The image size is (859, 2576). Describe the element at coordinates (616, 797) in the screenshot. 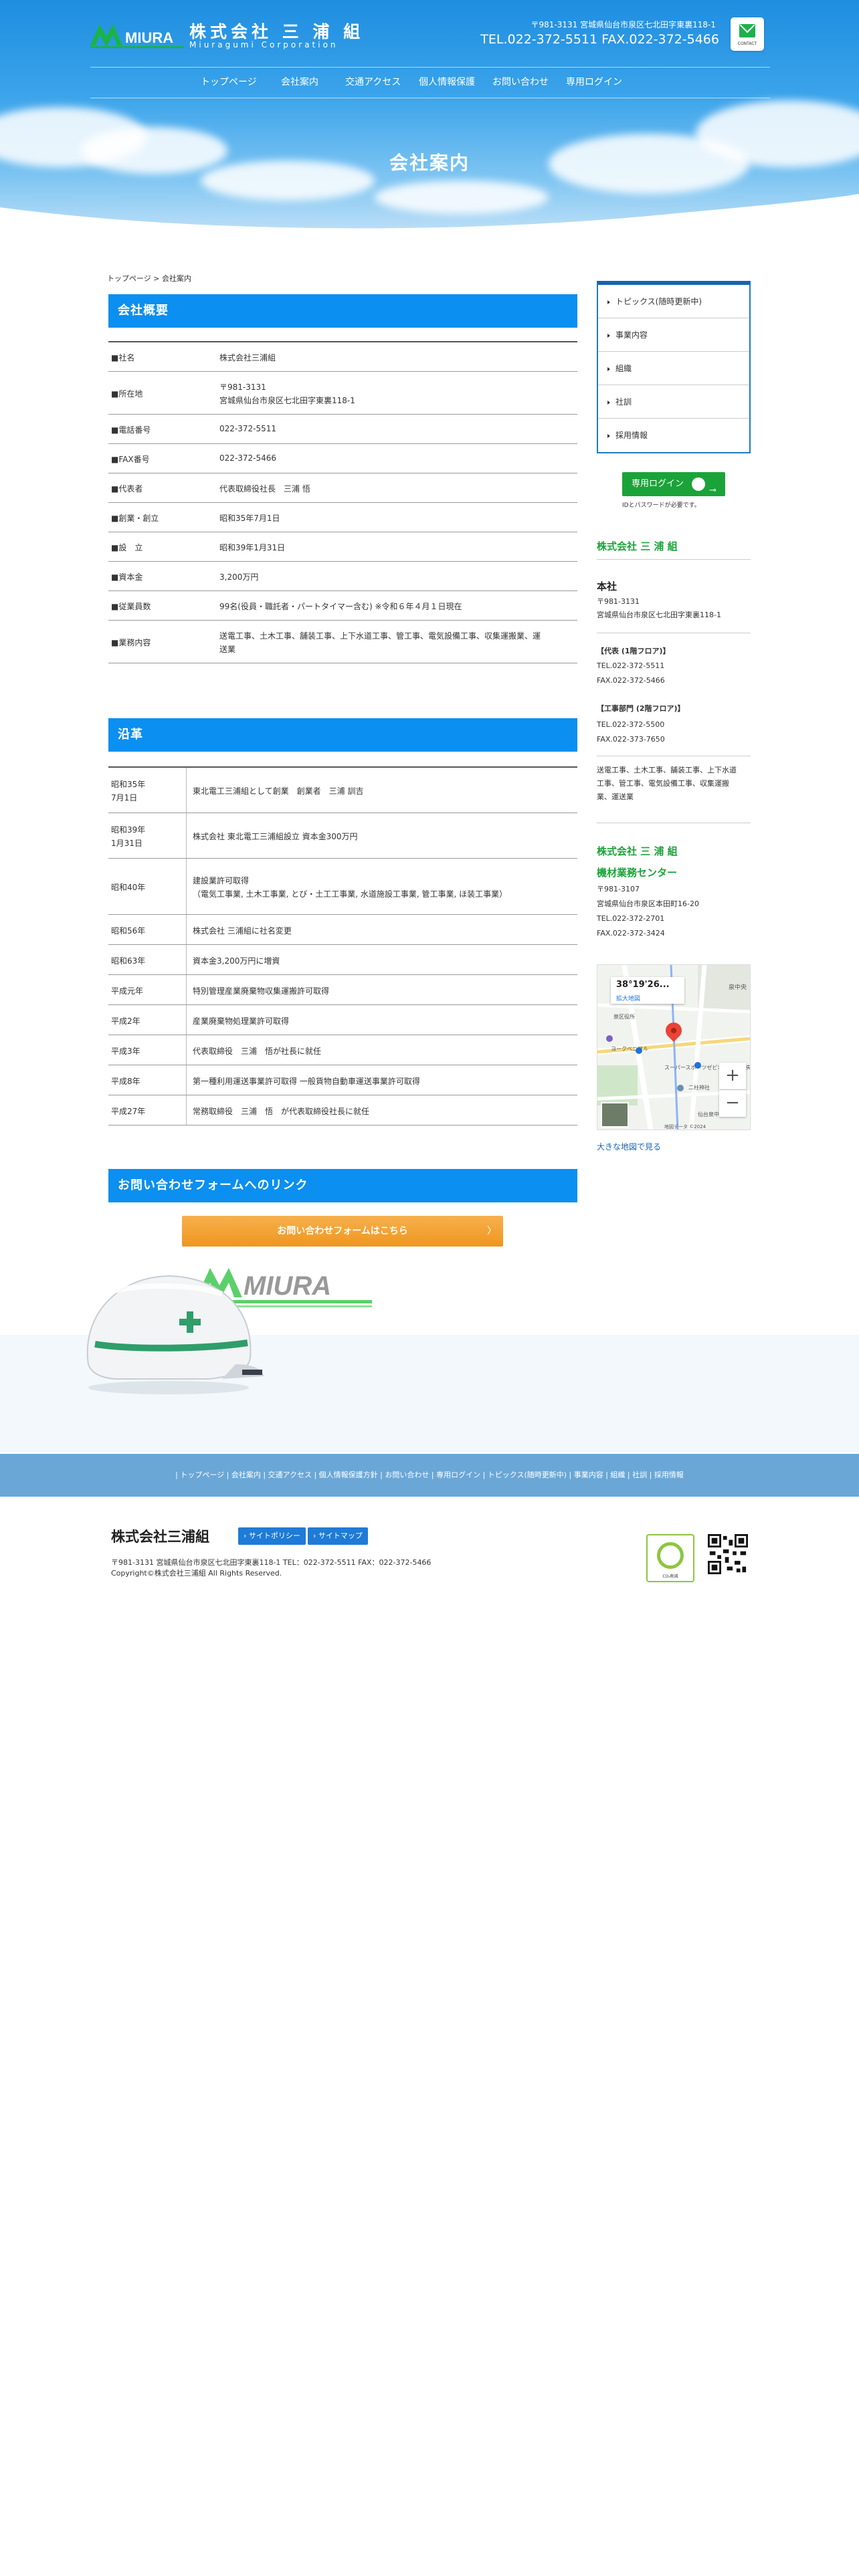

I see `sidebar-services: 業、運送業` at that location.